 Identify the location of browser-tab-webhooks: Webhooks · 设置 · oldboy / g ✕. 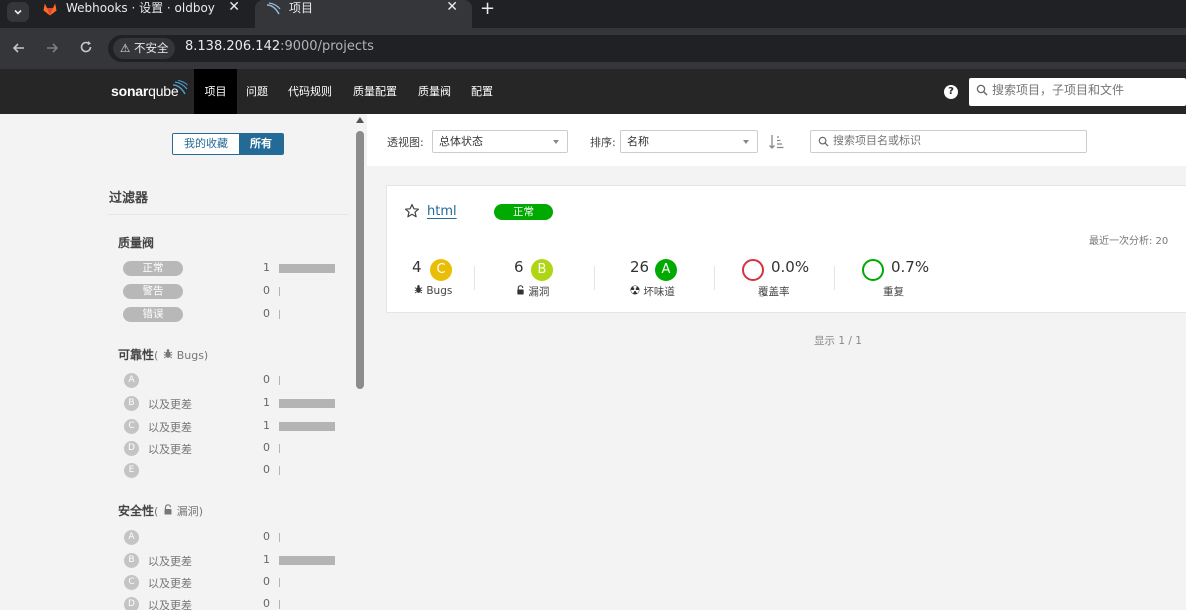
(143, 14).